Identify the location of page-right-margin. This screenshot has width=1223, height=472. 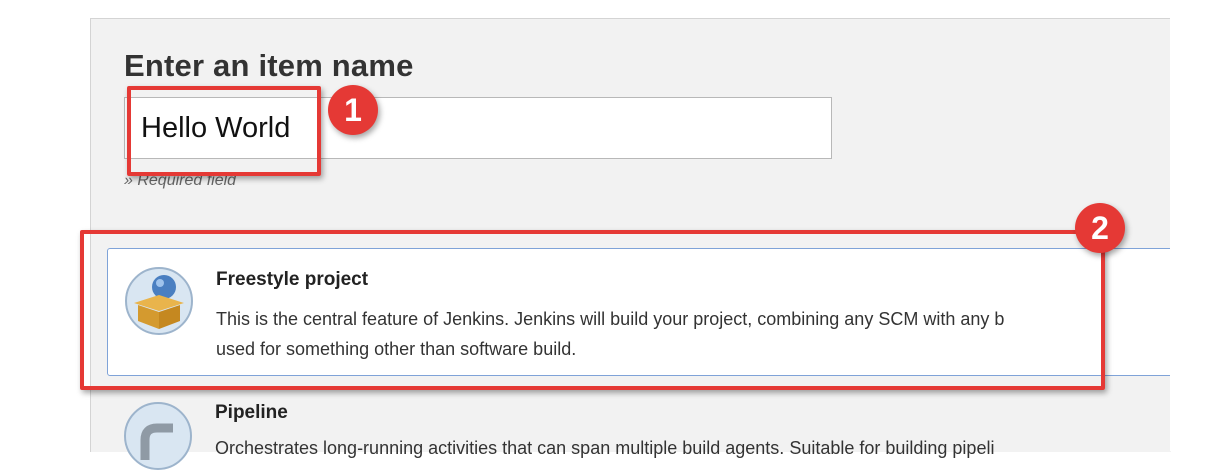
(1196, 225).